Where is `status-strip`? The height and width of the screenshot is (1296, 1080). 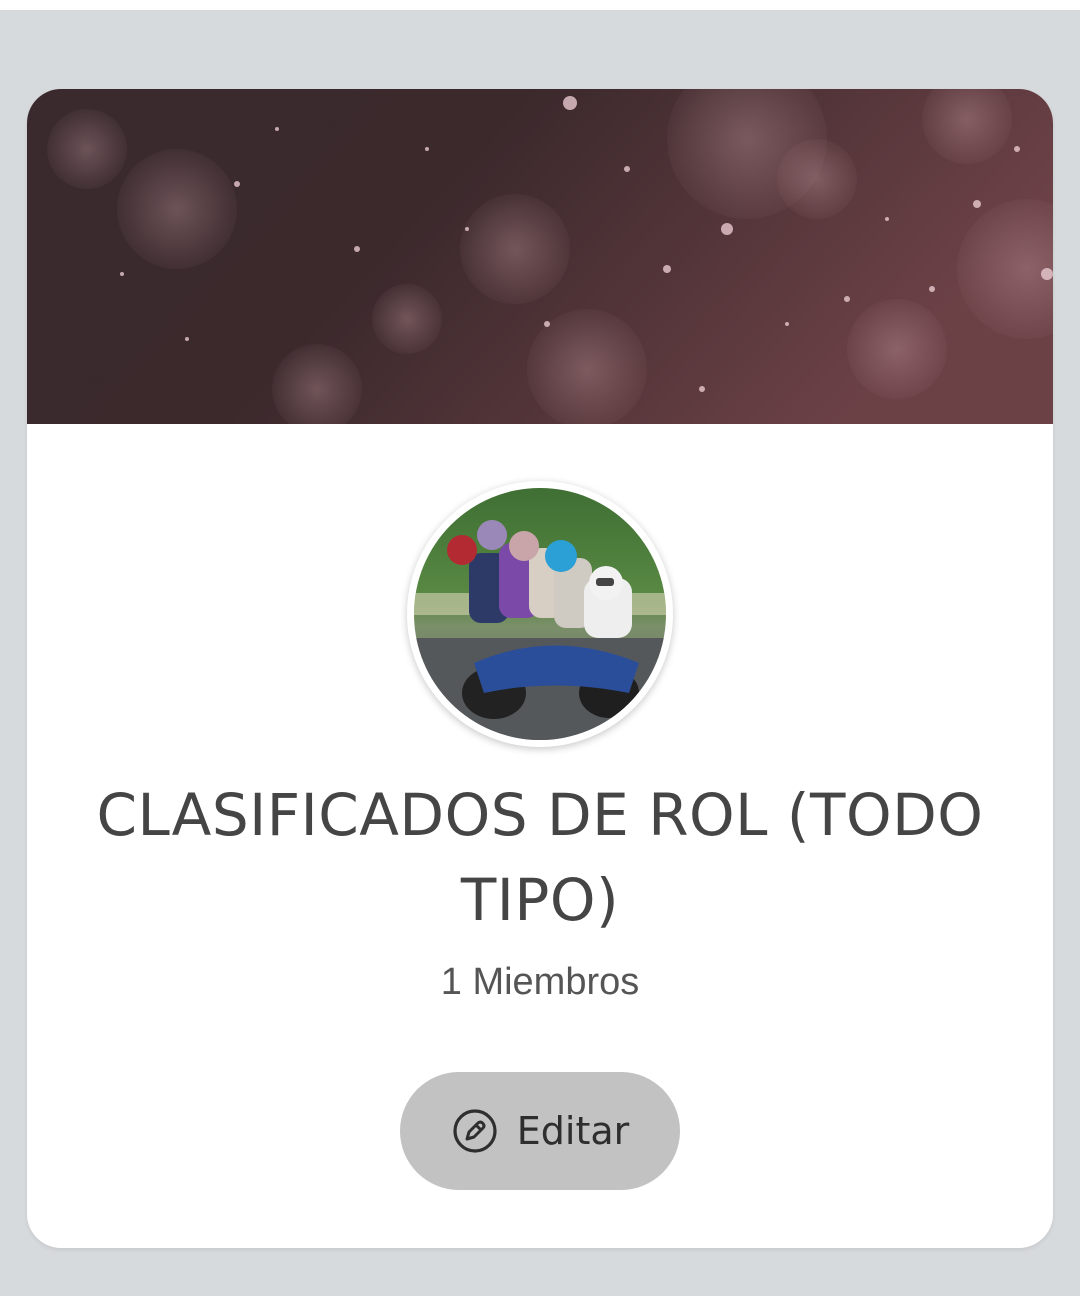
status-strip is located at coordinates (540, 5).